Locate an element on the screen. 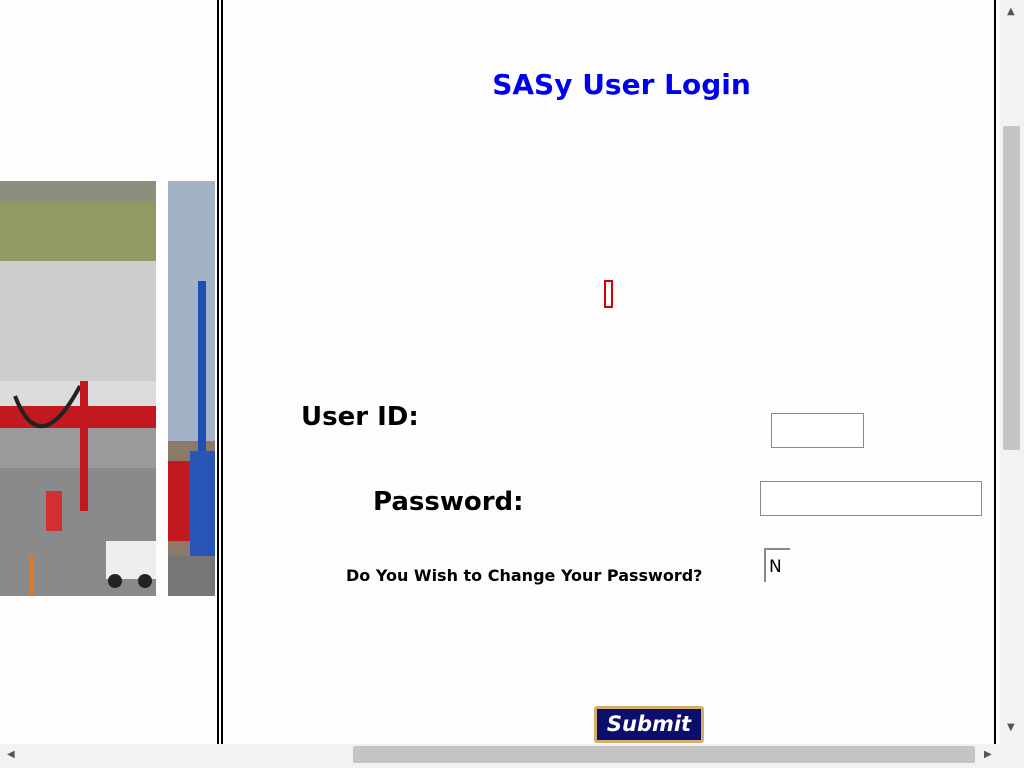 The image size is (1024, 768). broken-image-icon is located at coordinates (608, 294).